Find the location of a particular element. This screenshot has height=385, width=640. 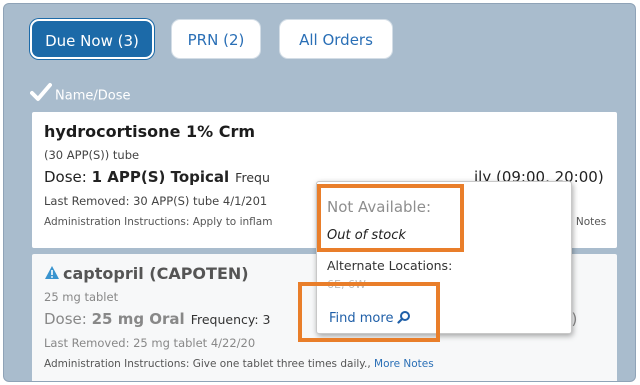

med-name: captopril (CAPOTEN) is located at coordinates (146, 274).